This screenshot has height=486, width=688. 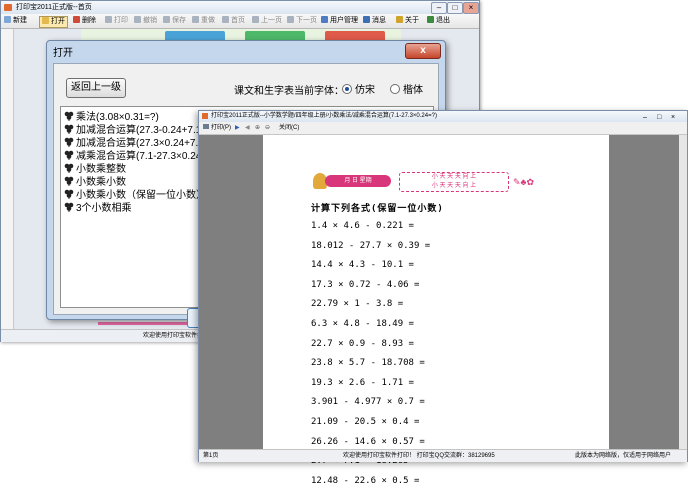 I want to click on page-indicator: 第1页, so click(x=211, y=456).